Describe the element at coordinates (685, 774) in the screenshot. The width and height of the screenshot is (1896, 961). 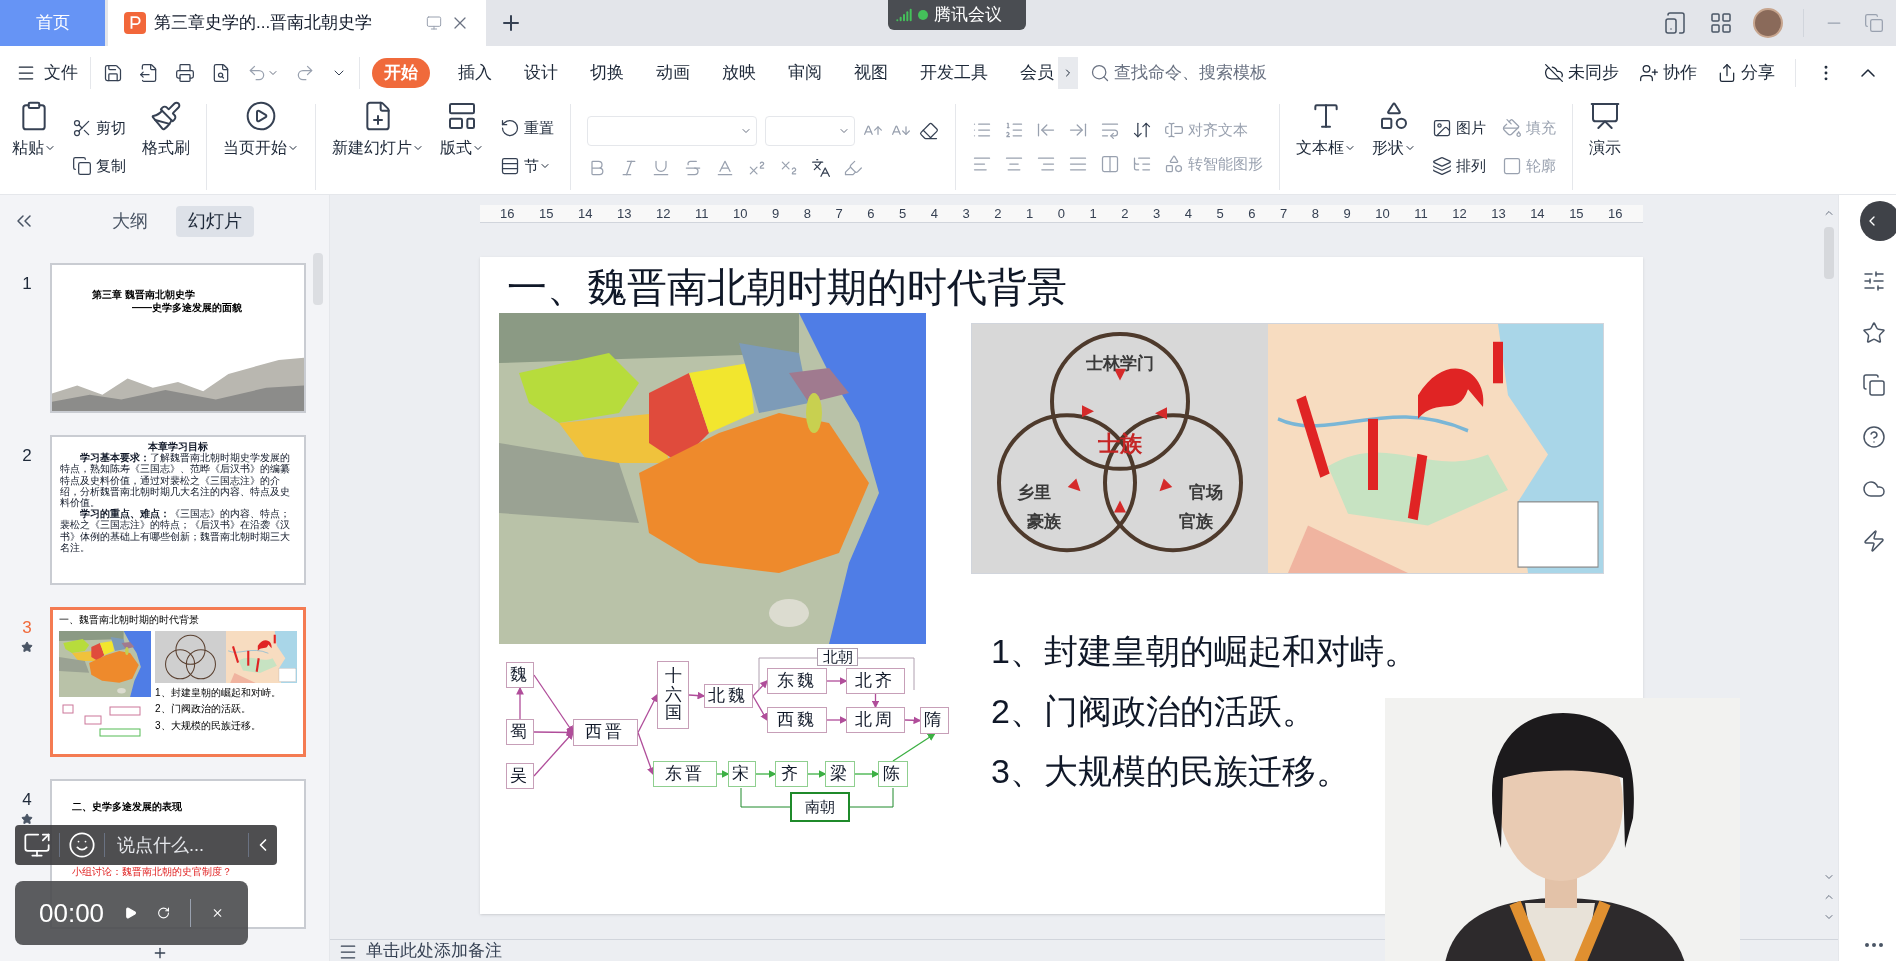
I see `dynasty-node: 东晋` at that location.